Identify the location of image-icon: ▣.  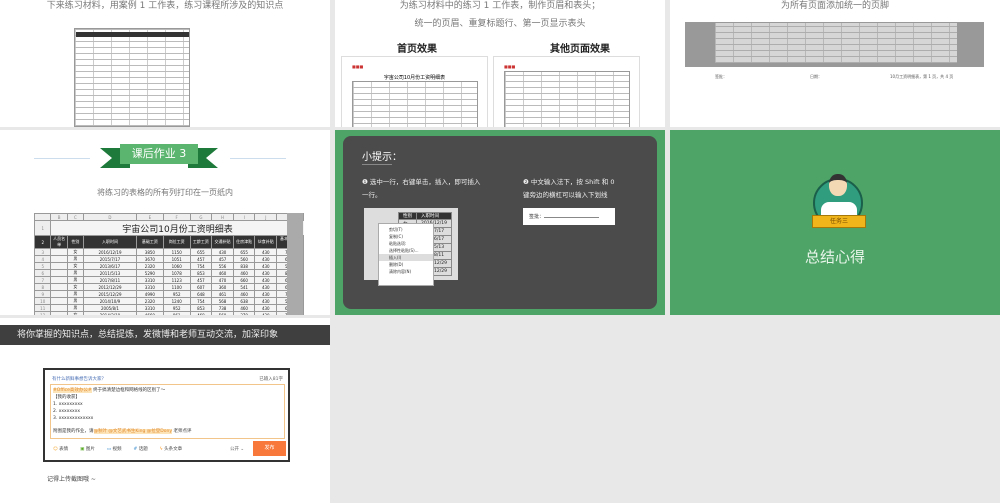
(82, 449).